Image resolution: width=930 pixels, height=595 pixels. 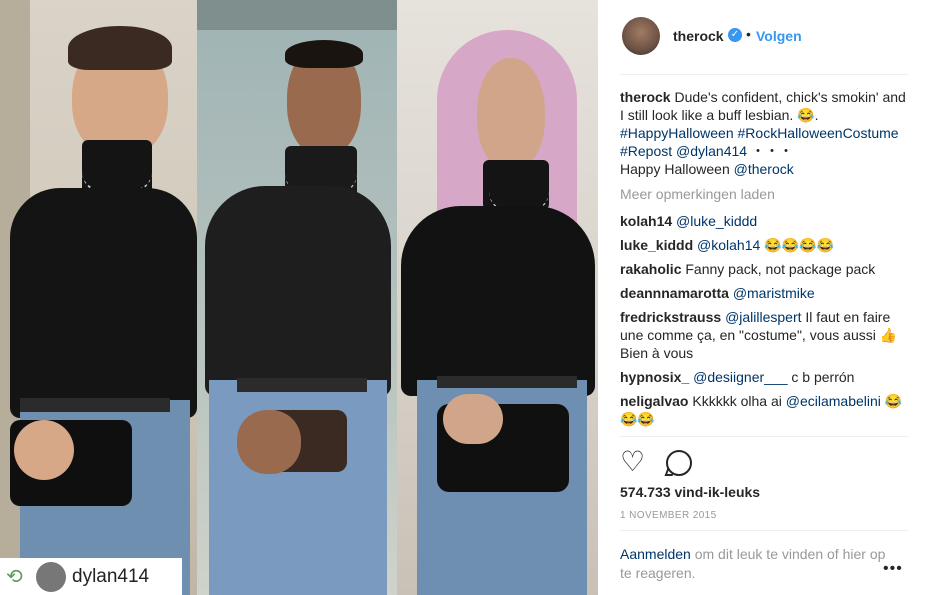 I want to click on comment-item: deannnamarotta @maristmike, so click(x=766, y=293).